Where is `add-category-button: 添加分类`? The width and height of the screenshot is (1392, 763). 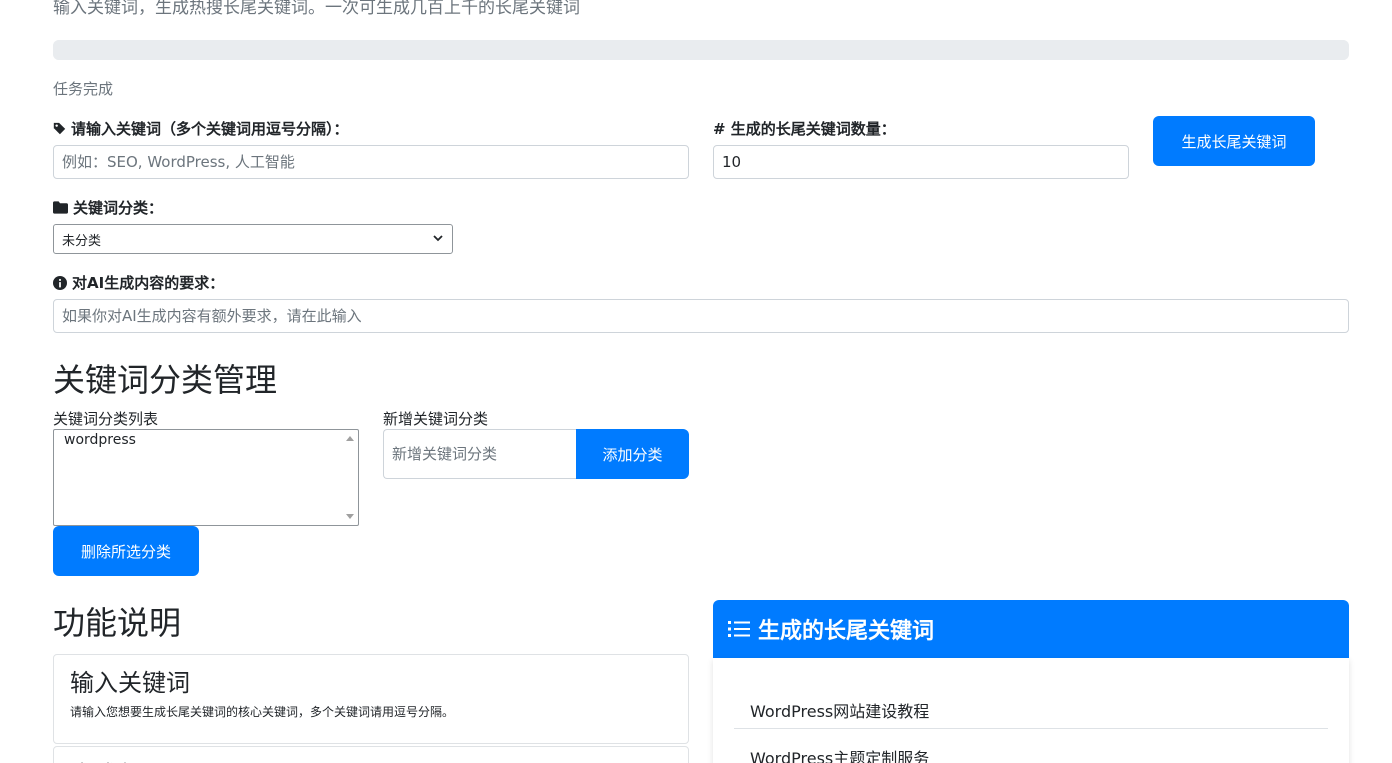 add-category-button: 添加分类 is located at coordinates (632, 454).